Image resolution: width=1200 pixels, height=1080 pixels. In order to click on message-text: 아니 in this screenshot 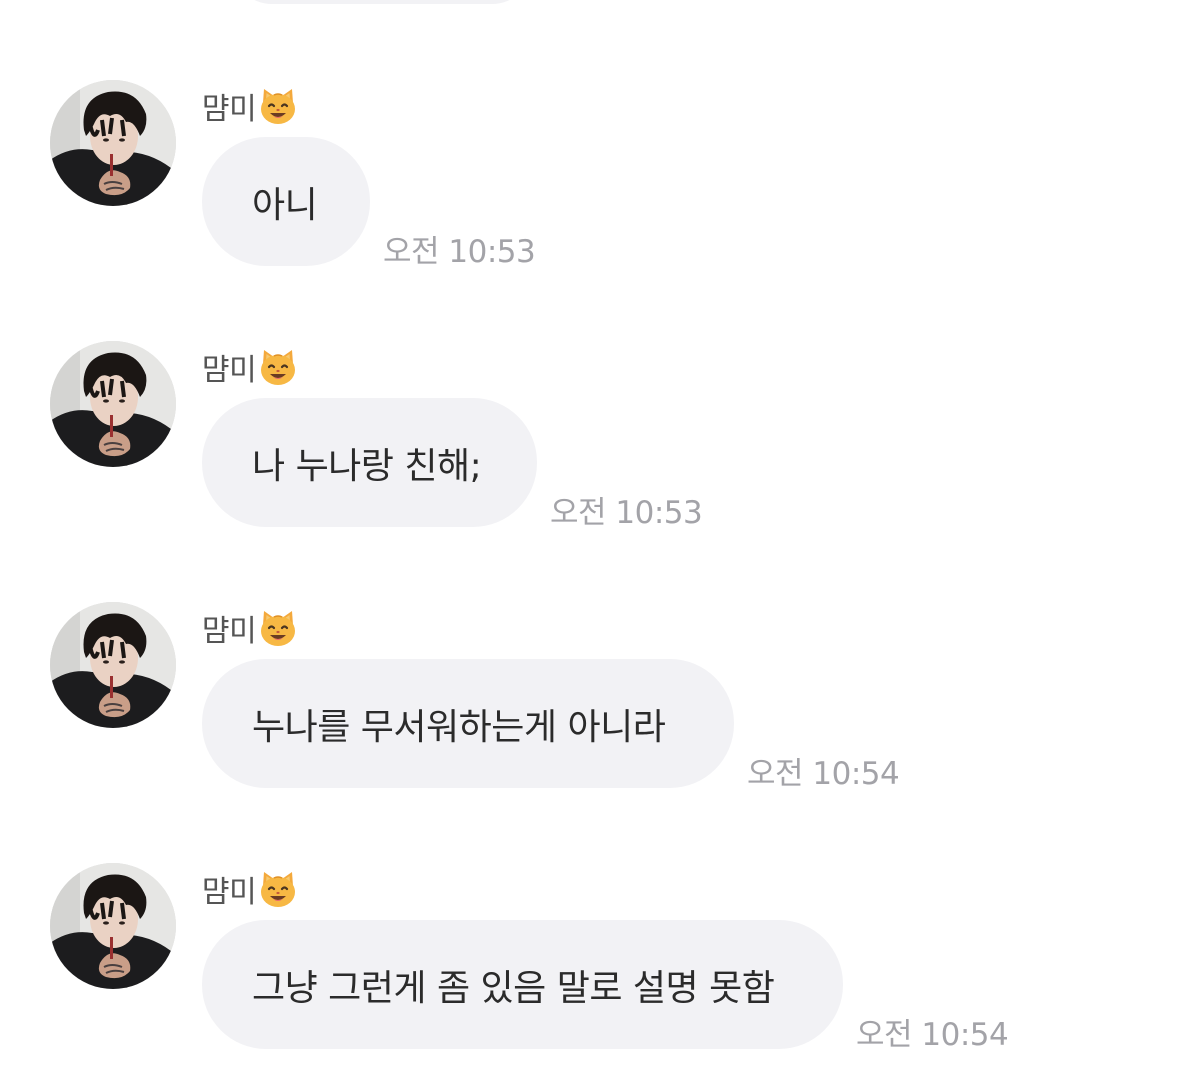, I will do `click(285, 205)`.